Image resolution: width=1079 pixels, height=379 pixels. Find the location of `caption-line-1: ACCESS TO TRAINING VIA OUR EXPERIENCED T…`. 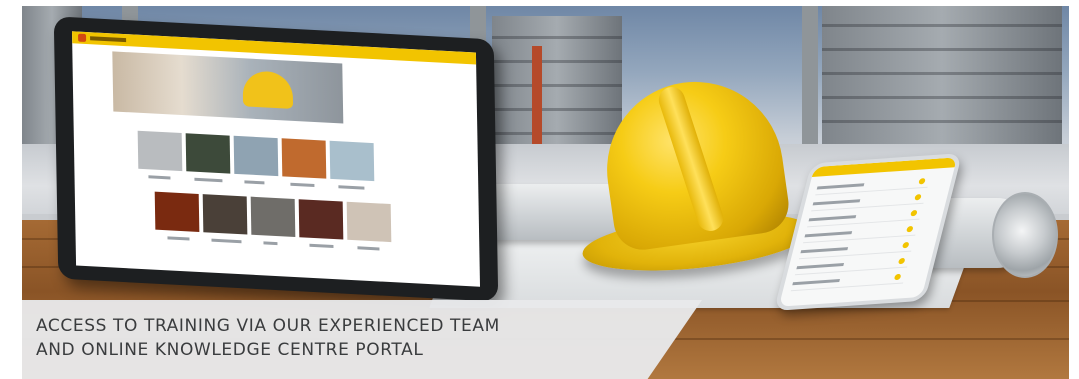

caption-line-1: ACCESS TO TRAINING VIA OUR EXPERIENCED T… is located at coordinates (268, 326).